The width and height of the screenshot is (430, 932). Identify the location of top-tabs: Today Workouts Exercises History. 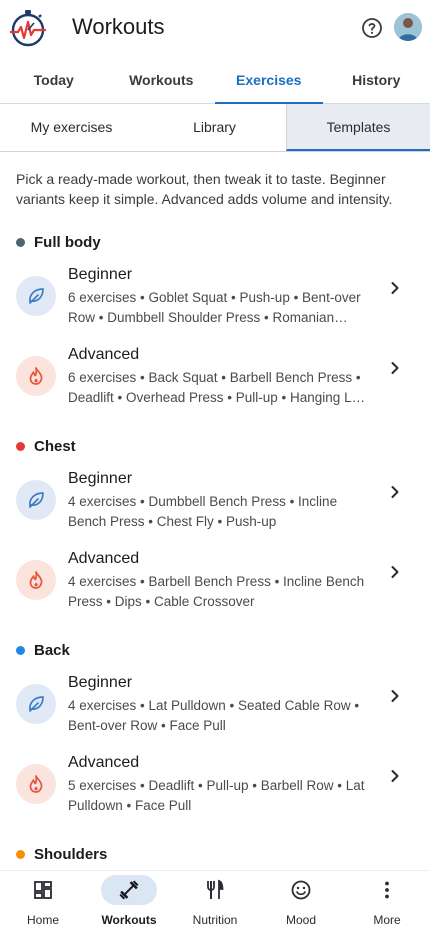
(215, 82).